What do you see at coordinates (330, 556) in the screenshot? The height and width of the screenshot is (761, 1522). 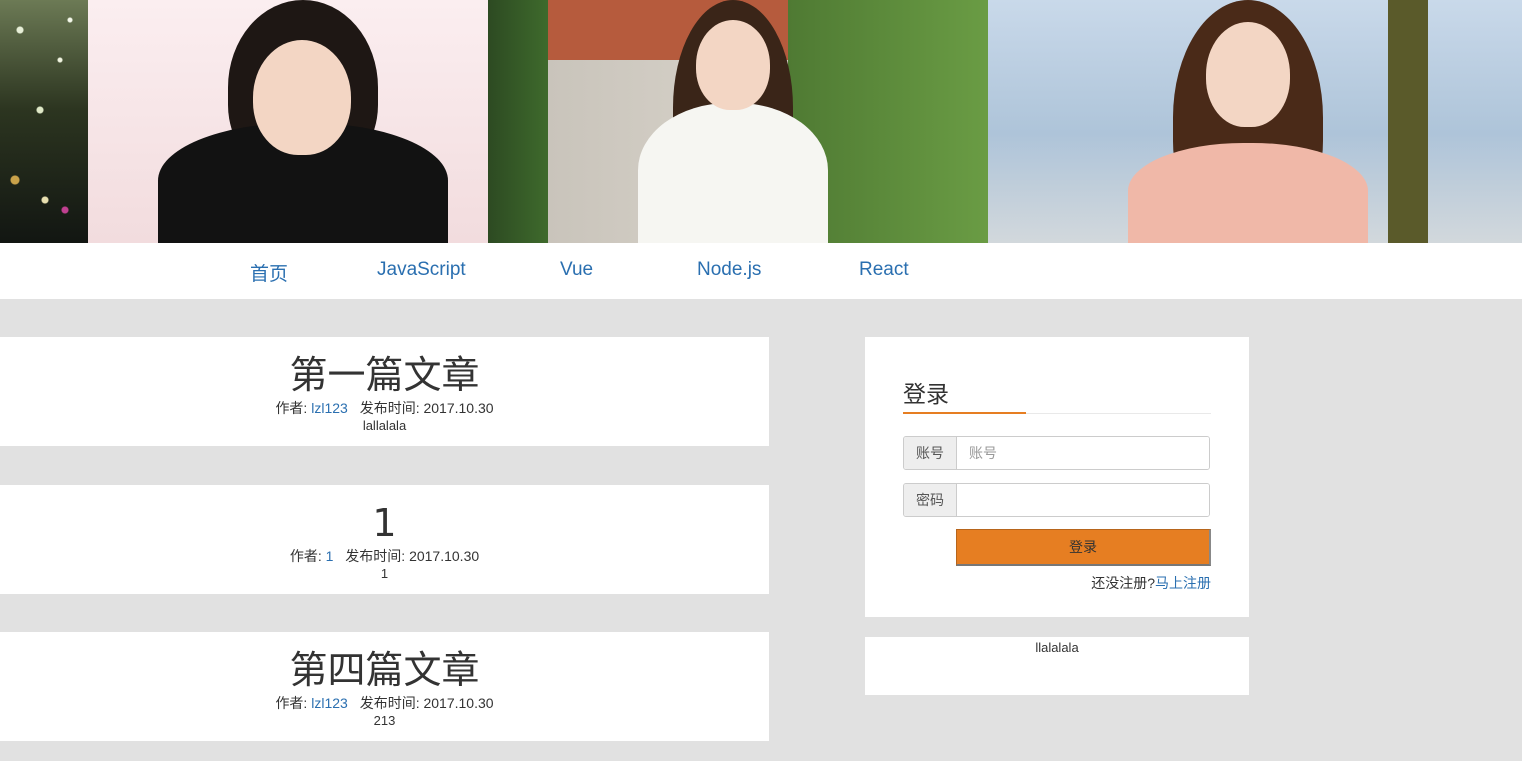 I see `author-link: 1` at bounding box center [330, 556].